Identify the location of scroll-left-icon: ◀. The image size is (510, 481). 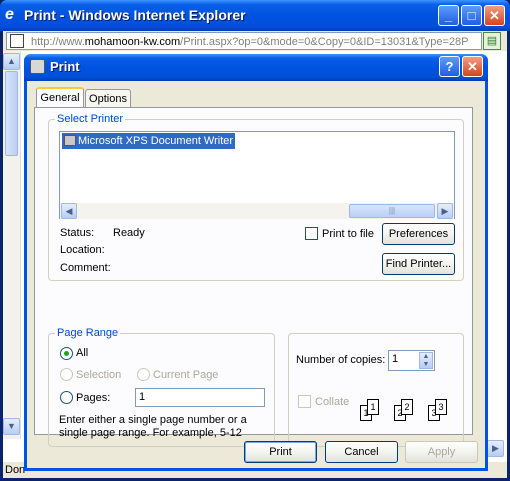
(69, 211).